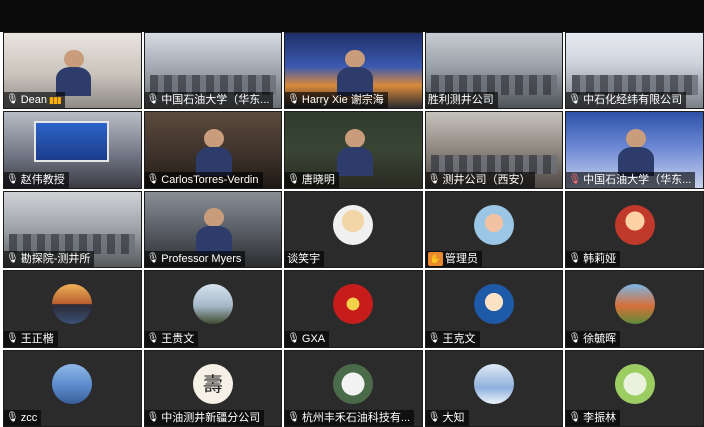 Image resolution: width=704 pixels, height=427 pixels. What do you see at coordinates (72, 229) in the screenshot?
I see `participant-tile: 🎙 勘探院-测井所` at bounding box center [72, 229].